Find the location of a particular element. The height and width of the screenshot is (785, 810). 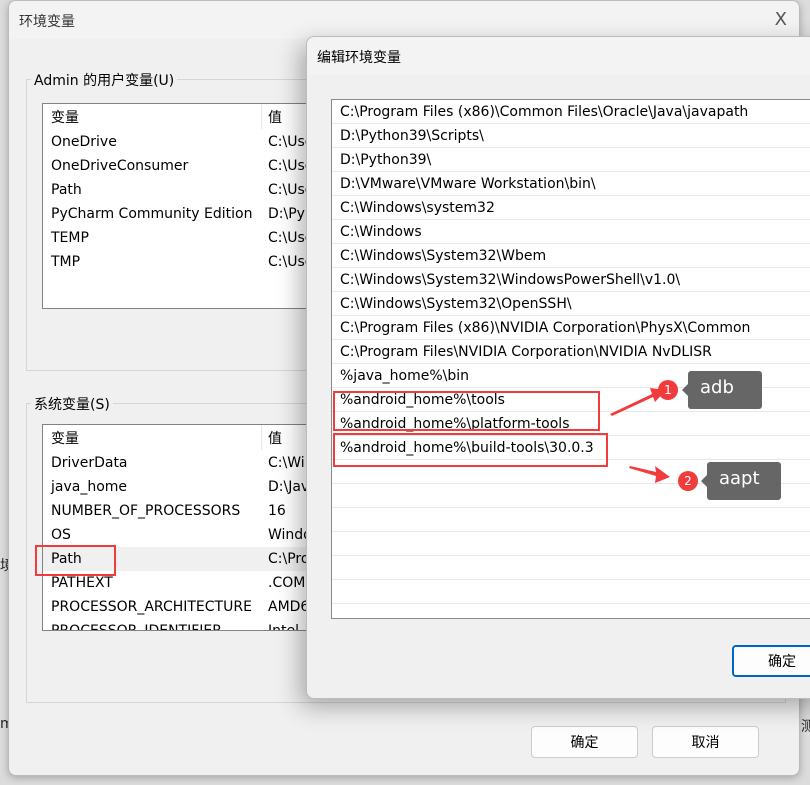

variable-value: AMD6 is located at coordinates (289, 607).